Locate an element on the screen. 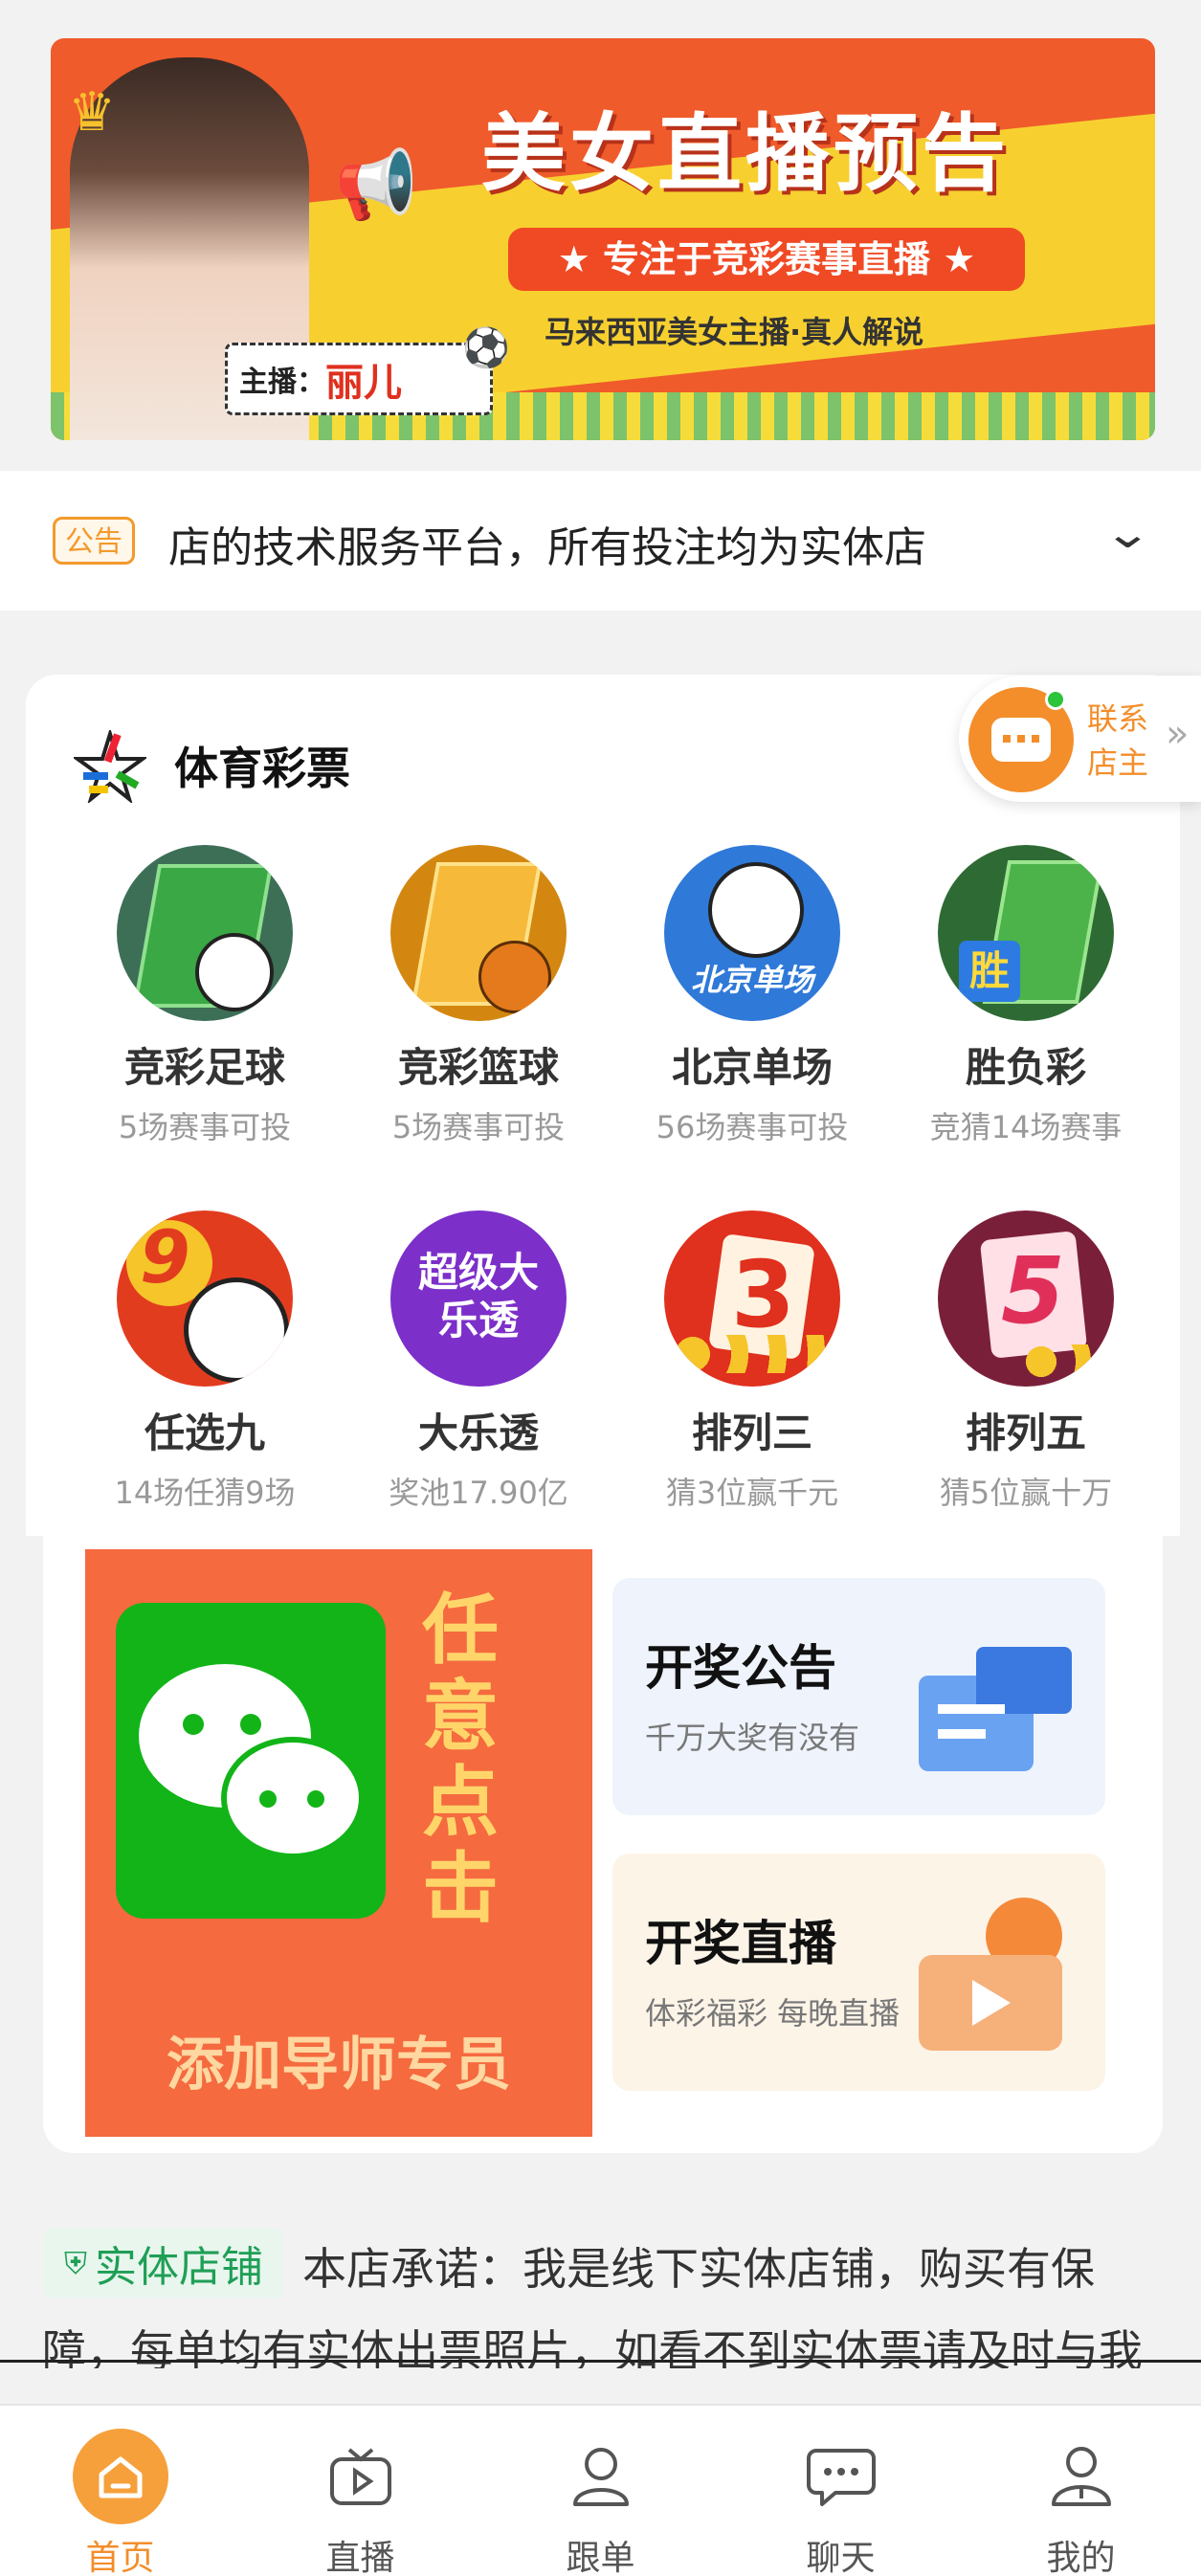 This screenshot has height=2576, width=1201. host-name: 丽儿 is located at coordinates (363, 383).